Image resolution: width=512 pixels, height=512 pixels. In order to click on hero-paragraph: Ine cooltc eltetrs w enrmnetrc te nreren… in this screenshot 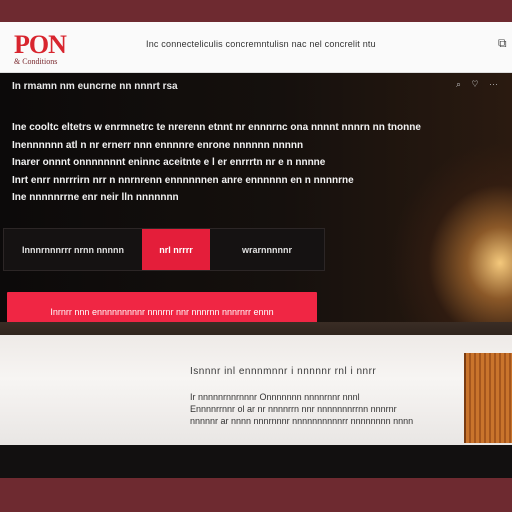, I will do `click(227, 163)`.